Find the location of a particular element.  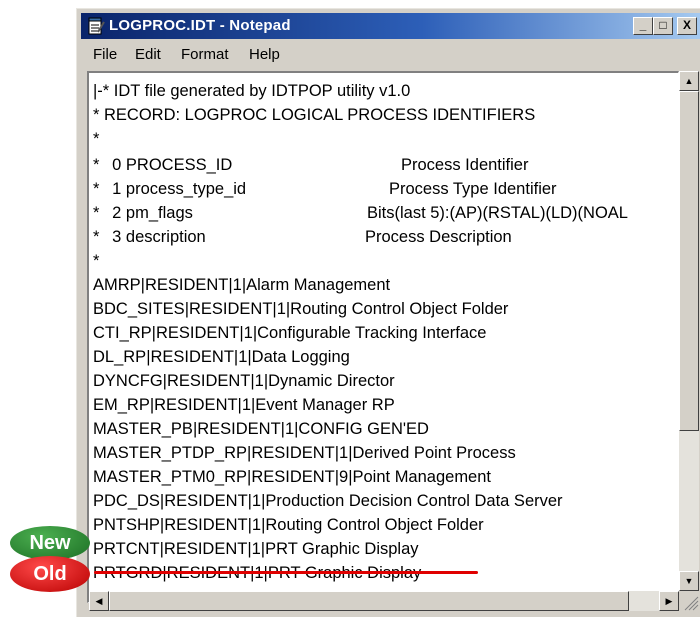

menu-edit: Edit is located at coordinates (148, 54).